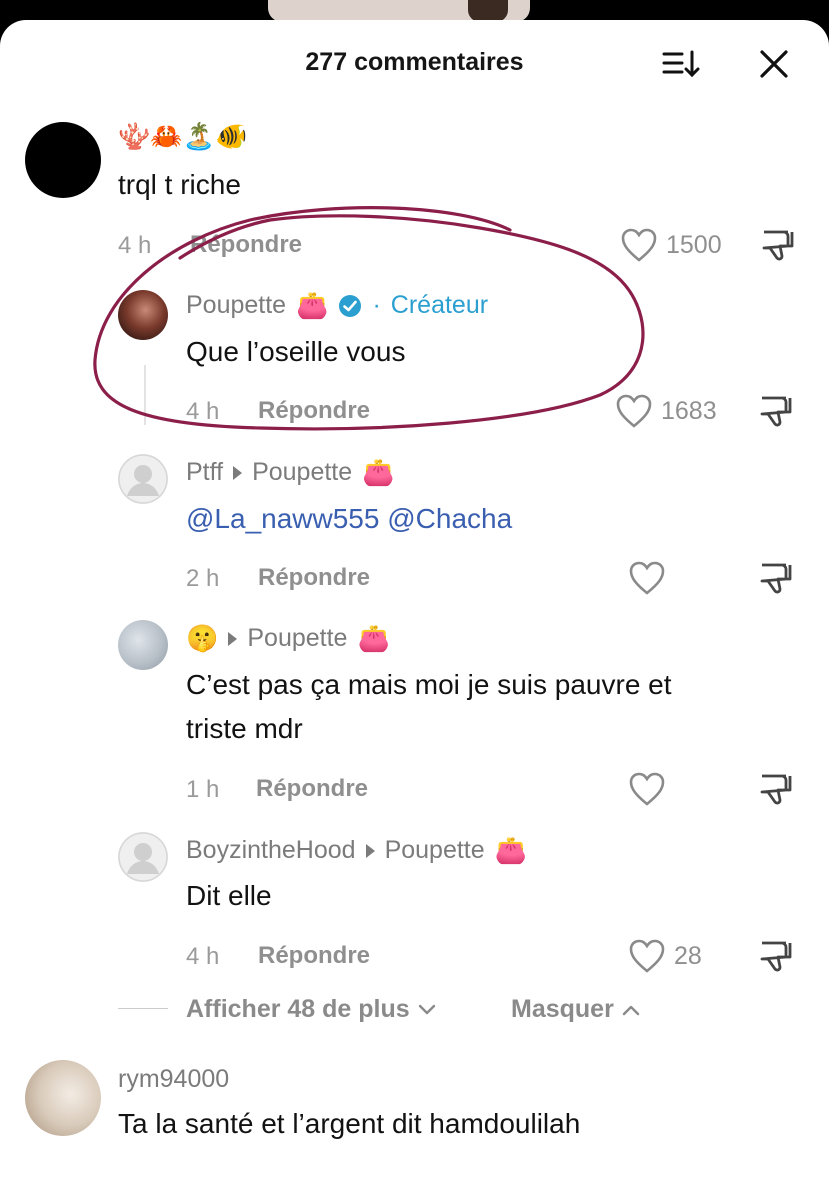  I want to click on sort-icon, so click(680, 64).